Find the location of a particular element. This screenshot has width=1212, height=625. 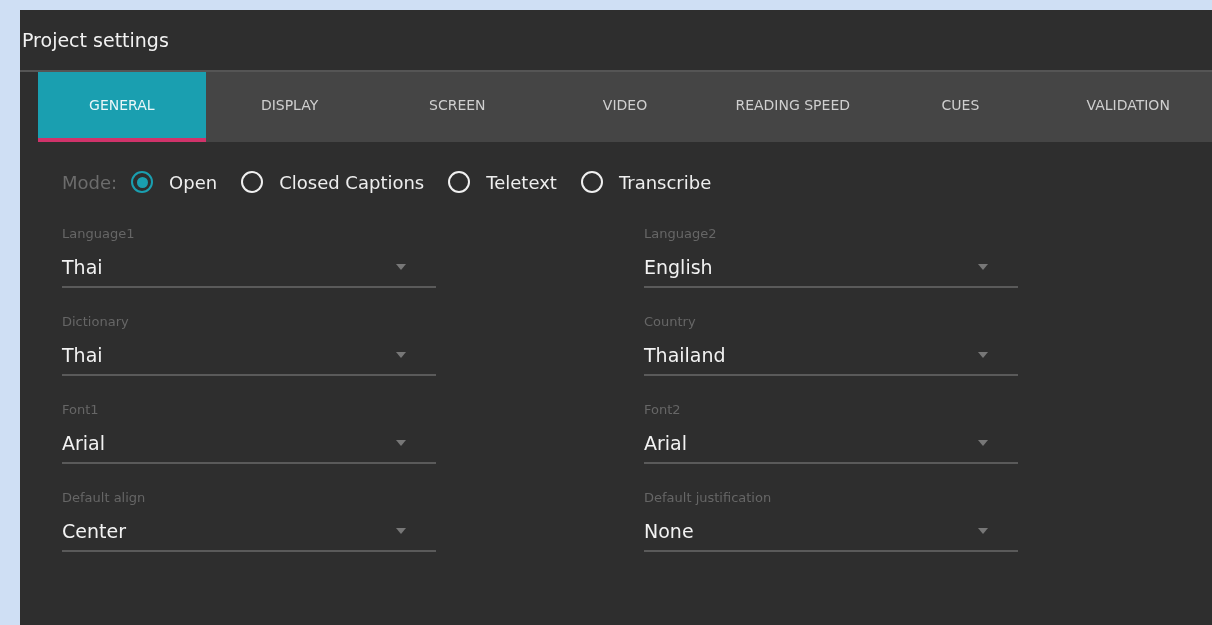

dropdown: Thailand is located at coordinates (831, 356).